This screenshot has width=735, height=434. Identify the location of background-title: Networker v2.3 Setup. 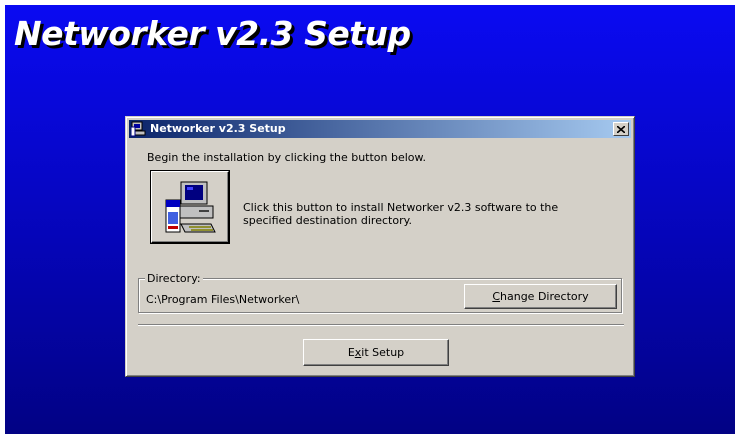
(212, 33).